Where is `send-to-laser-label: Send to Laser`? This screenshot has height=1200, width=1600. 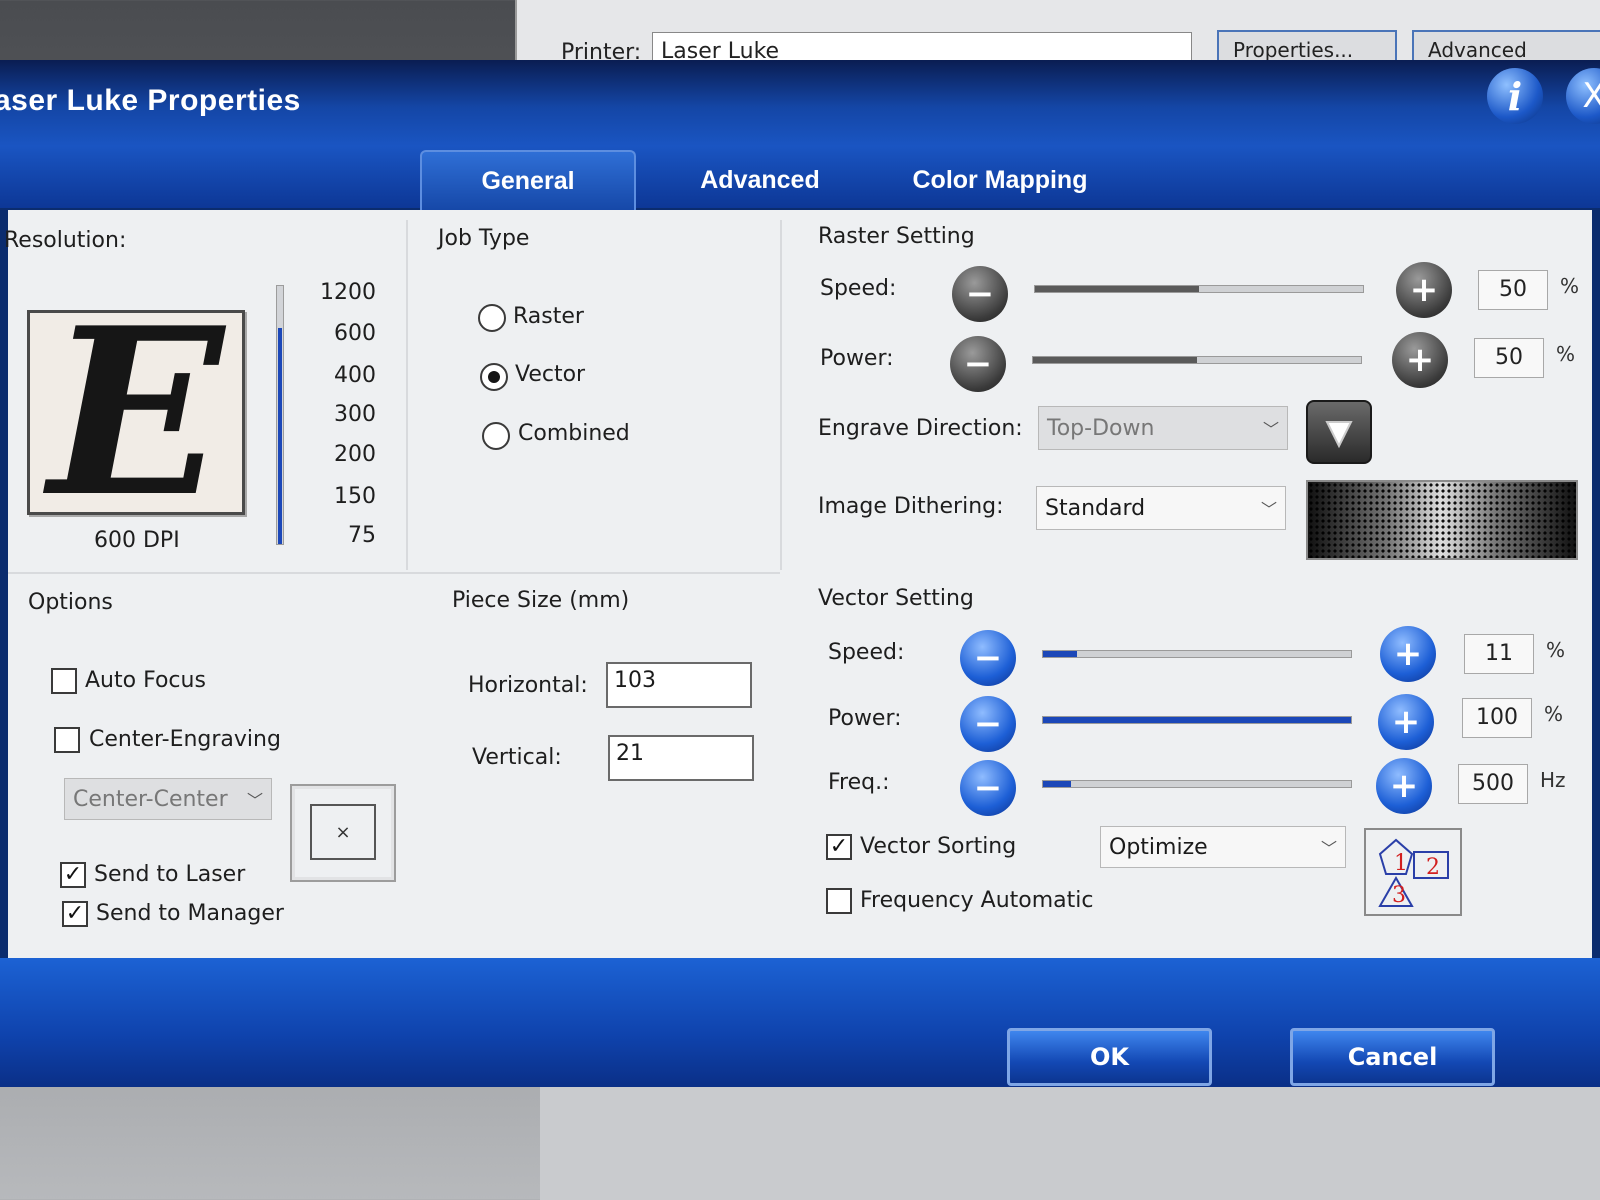 send-to-laser-label: Send to Laser is located at coordinates (169, 874).